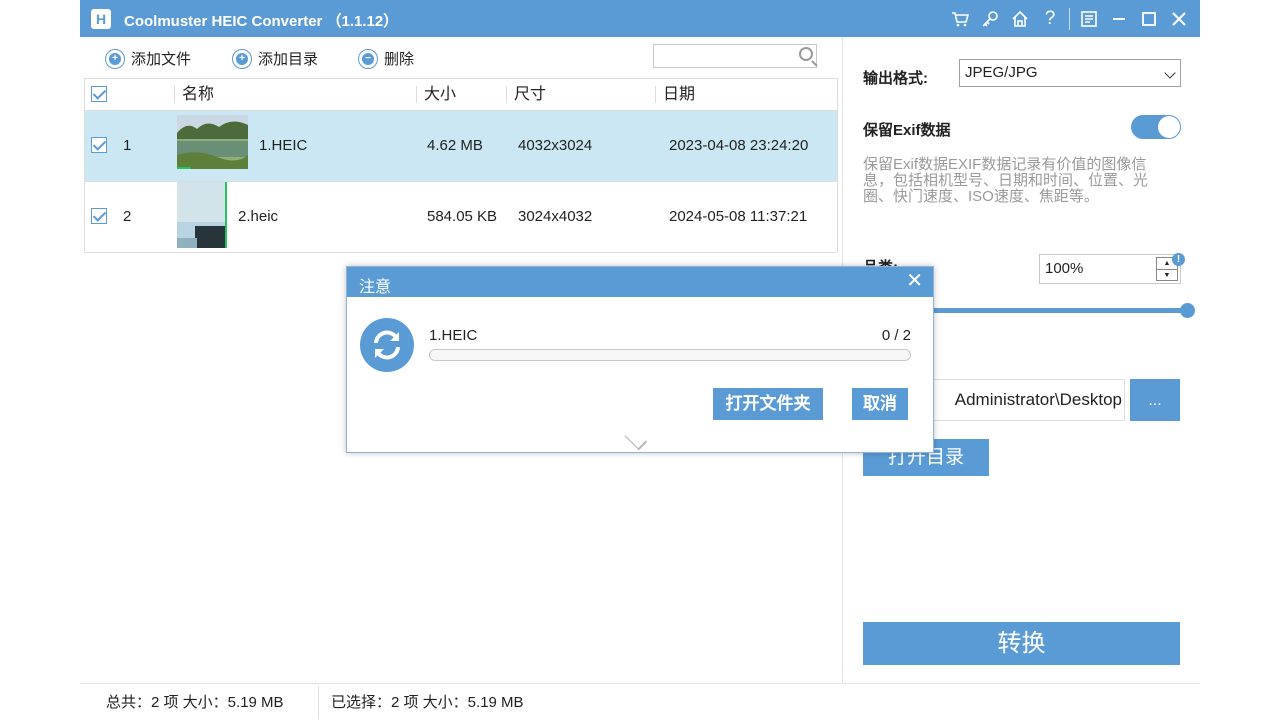 This screenshot has height=721, width=1280. What do you see at coordinates (288, 59) in the screenshot?
I see `add-folder-label: 添加目录` at bounding box center [288, 59].